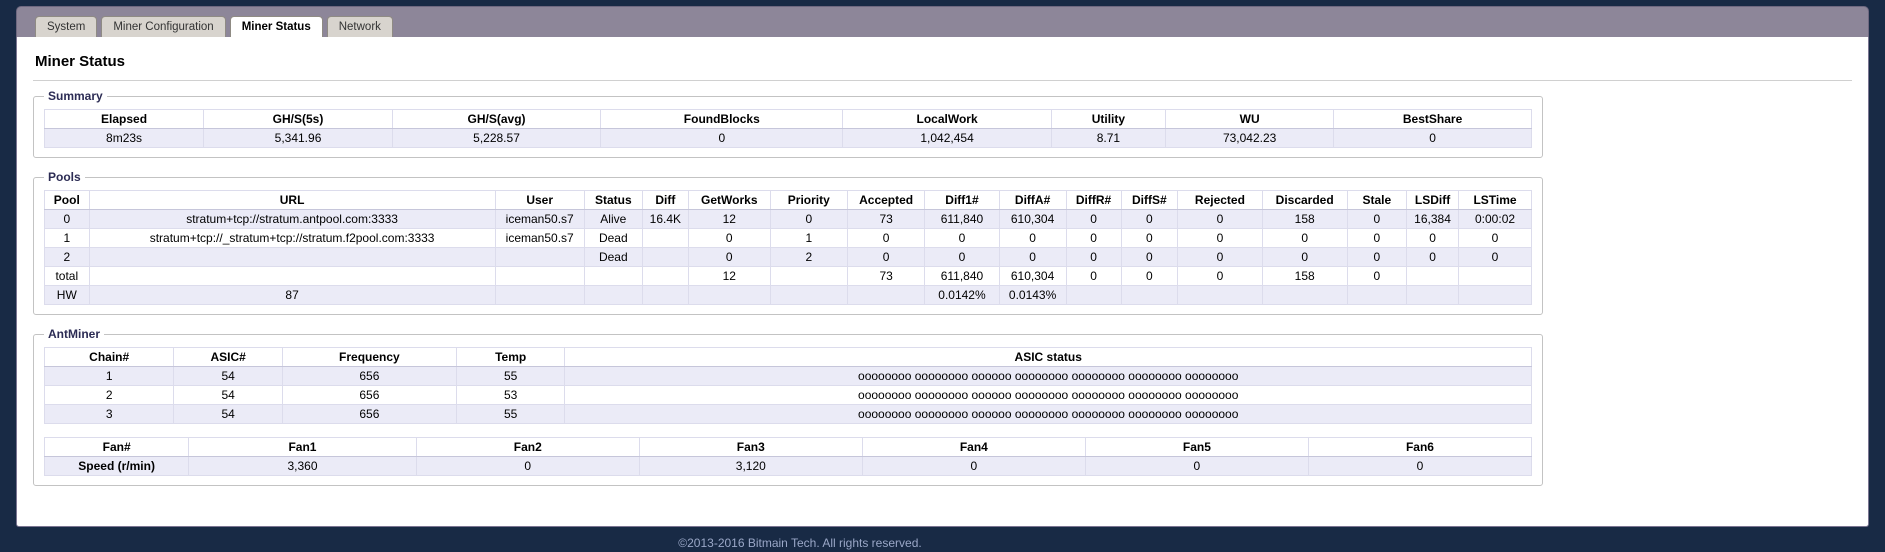 The image size is (1885, 552). What do you see at coordinates (1093, 200) in the screenshot?
I see `column-header: DiffR#` at bounding box center [1093, 200].